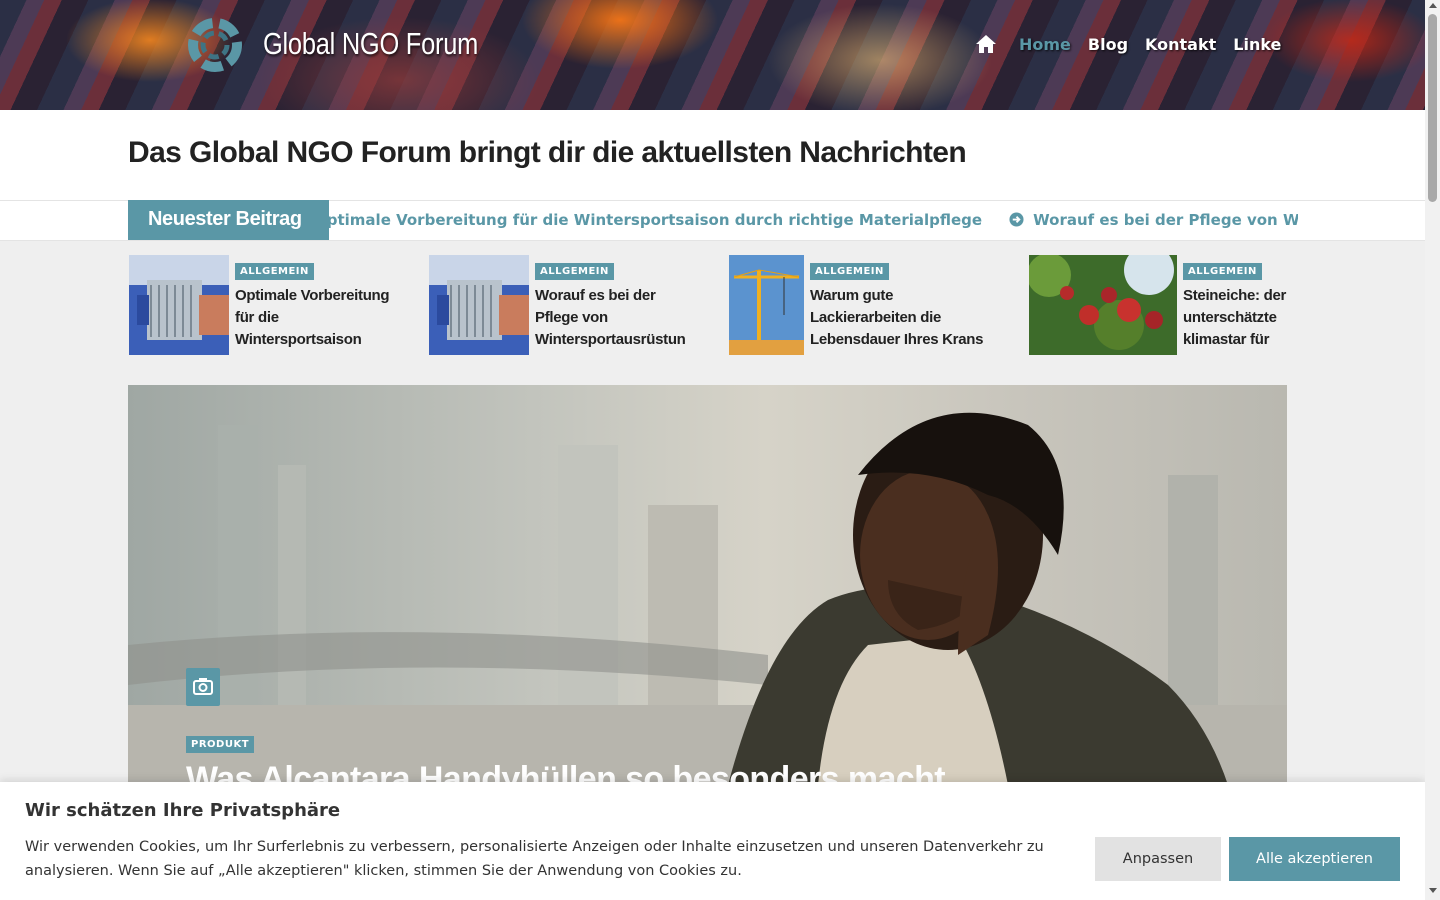 This screenshot has height=900, width=1440. I want to click on nav-kontakt: Kontakt, so click(1180, 44).